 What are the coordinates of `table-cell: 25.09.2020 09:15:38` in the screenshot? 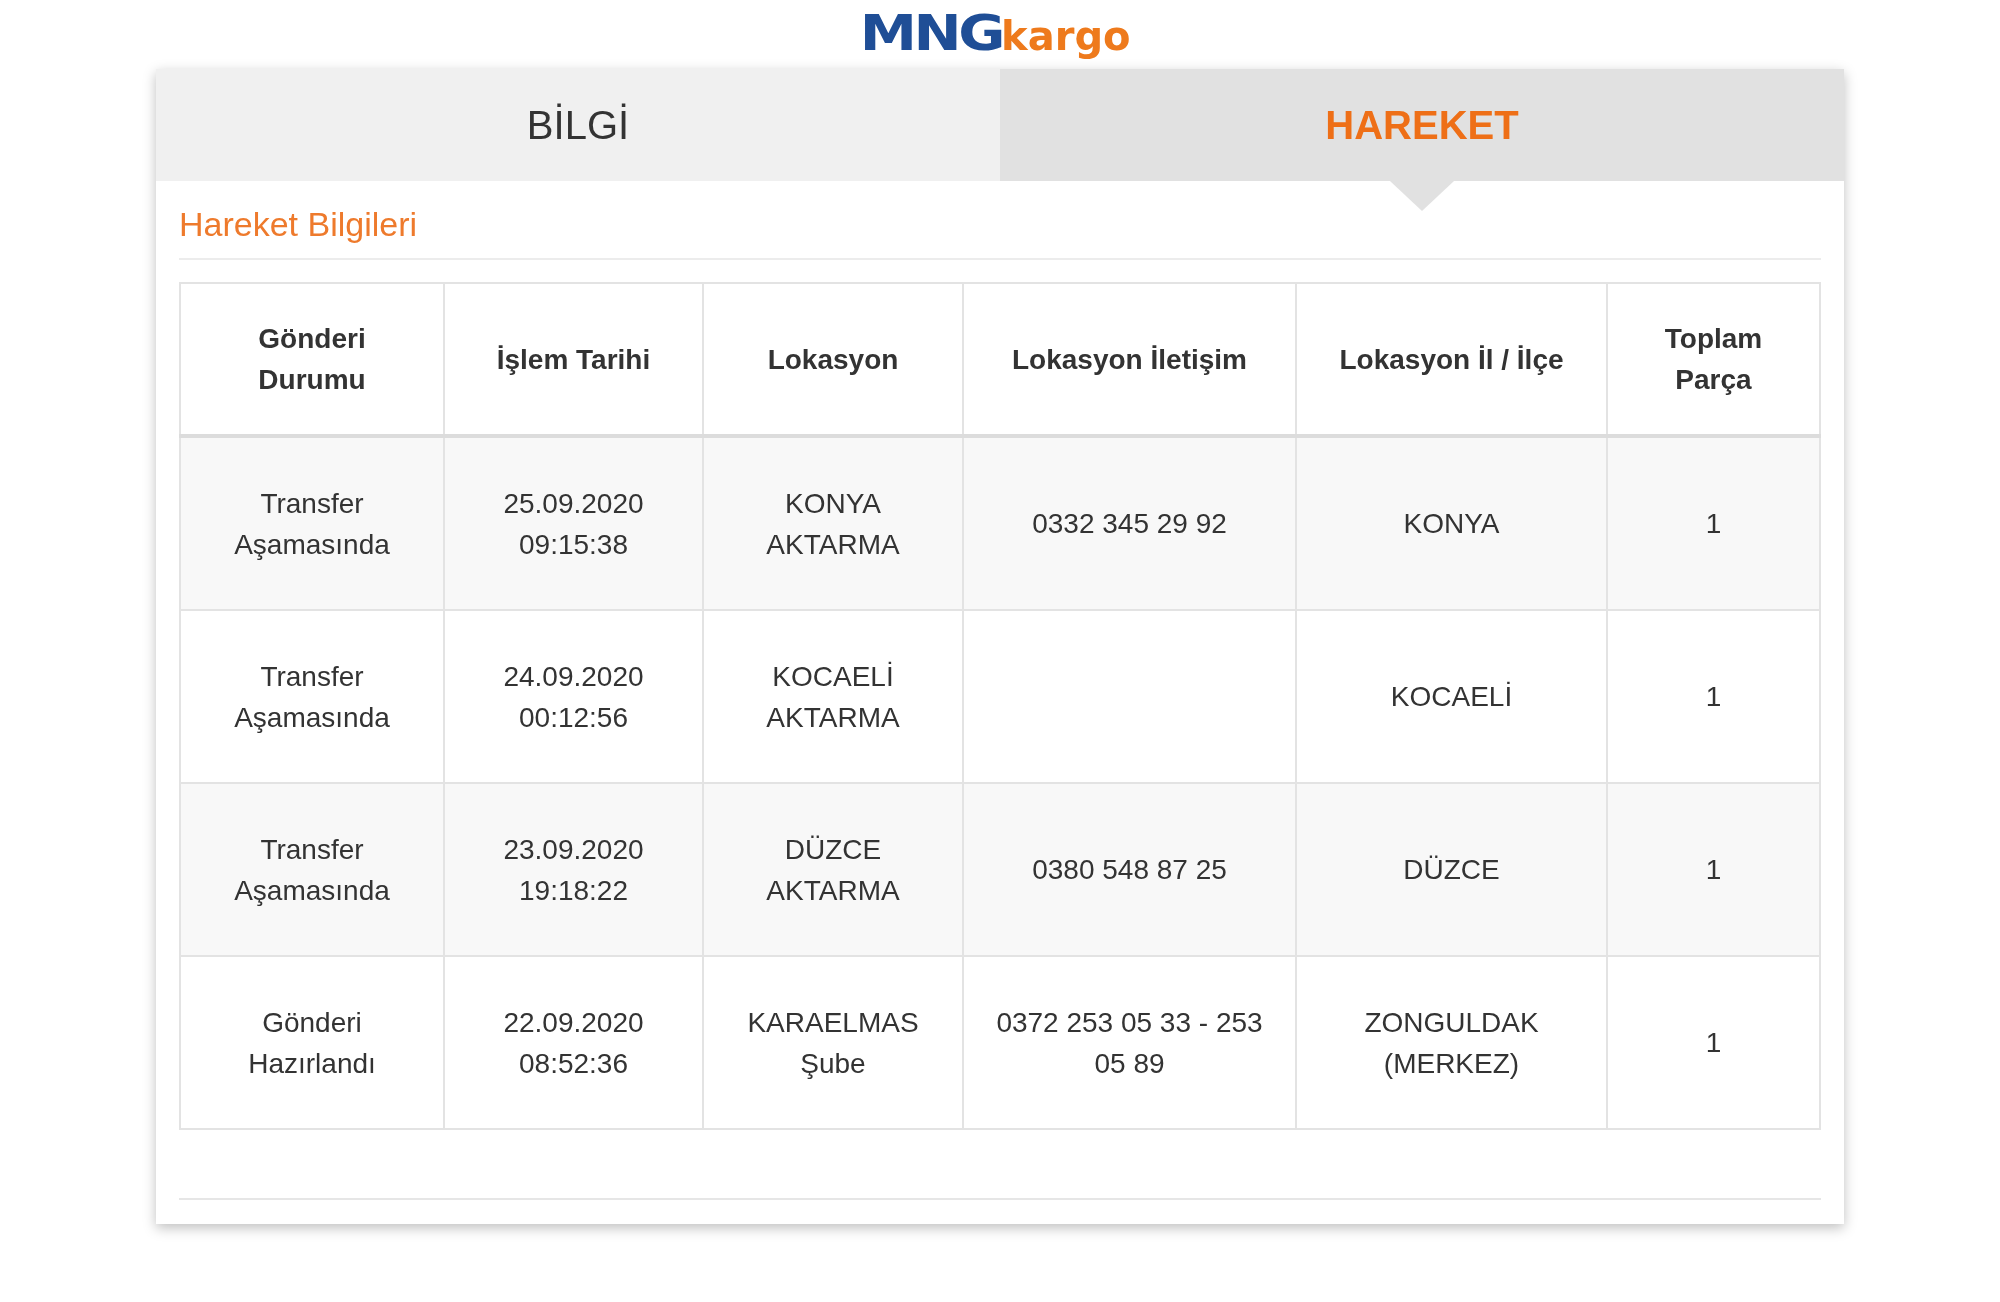 It's located at (573, 523).